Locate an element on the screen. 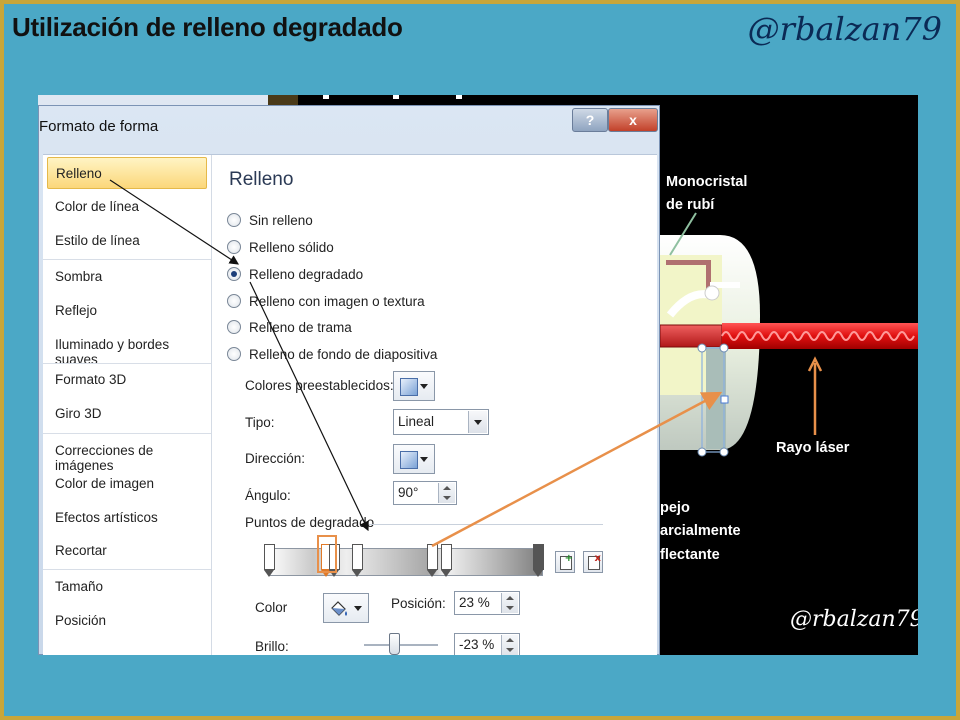 Image resolution: width=960 pixels, height=720 pixels. option-label: Relleno con imagen o textura is located at coordinates (337, 301).